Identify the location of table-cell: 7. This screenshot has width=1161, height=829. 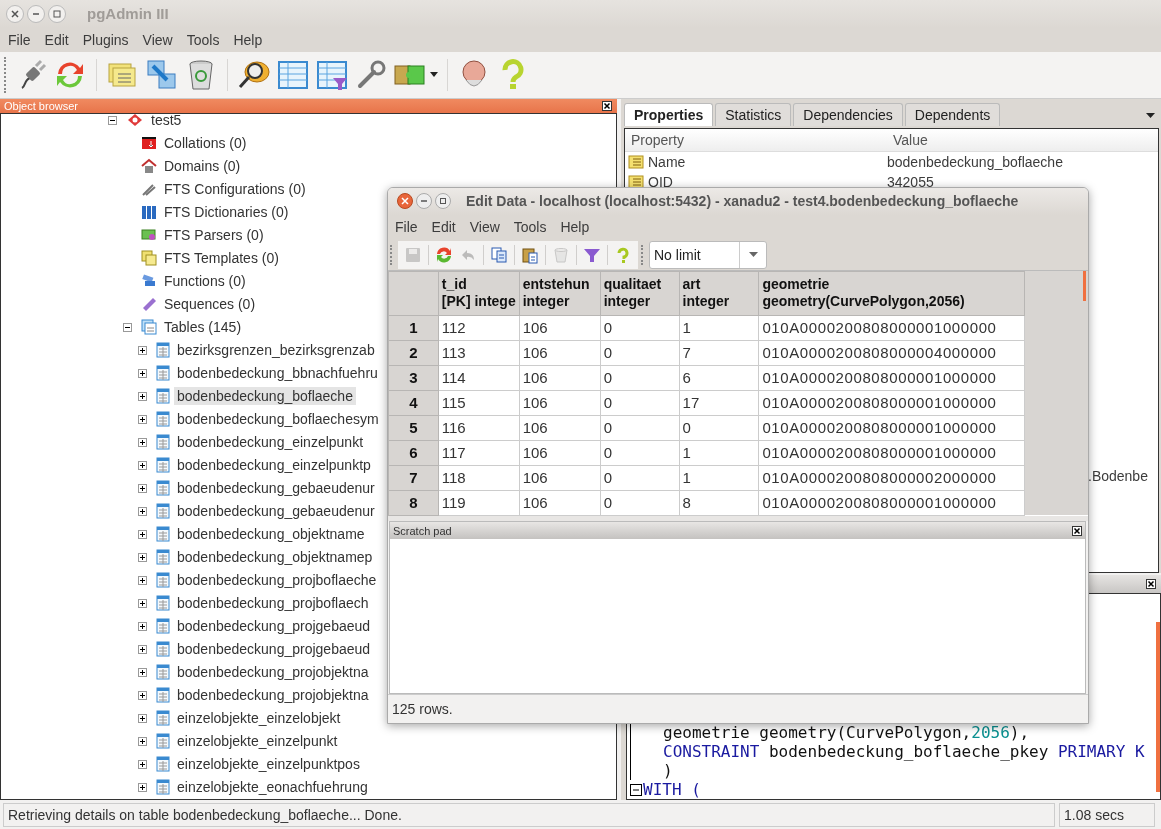
(719, 353).